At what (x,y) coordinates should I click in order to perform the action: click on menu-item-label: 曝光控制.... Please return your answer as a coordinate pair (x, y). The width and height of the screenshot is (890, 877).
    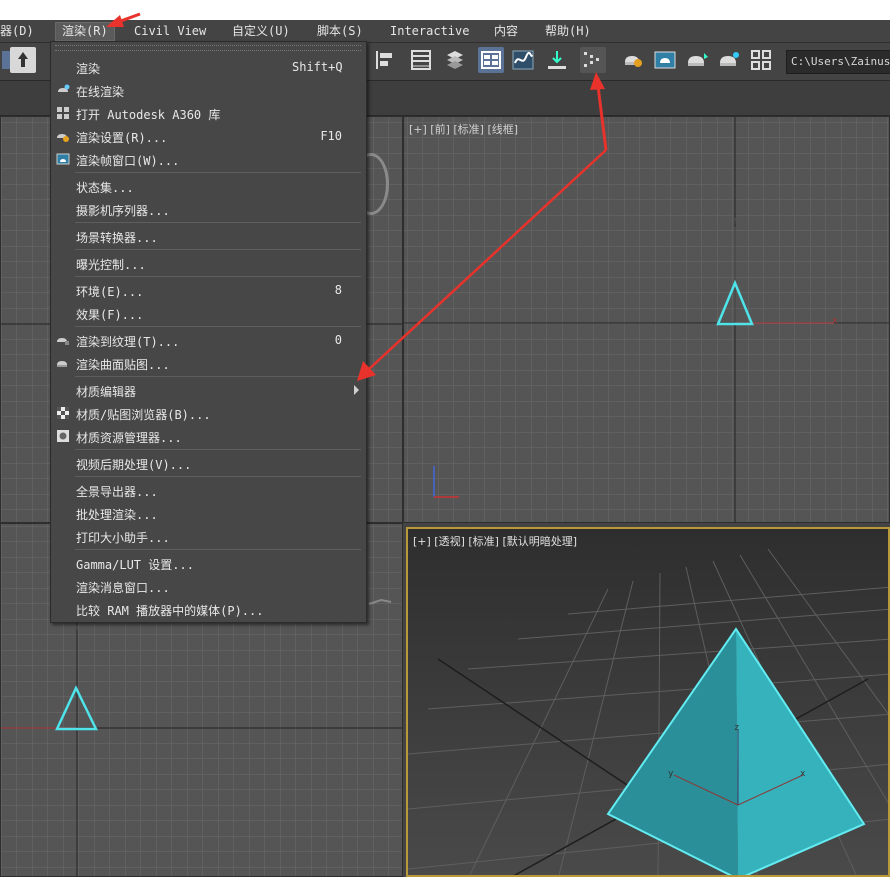
    Looking at the image, I should click on (111, 265).